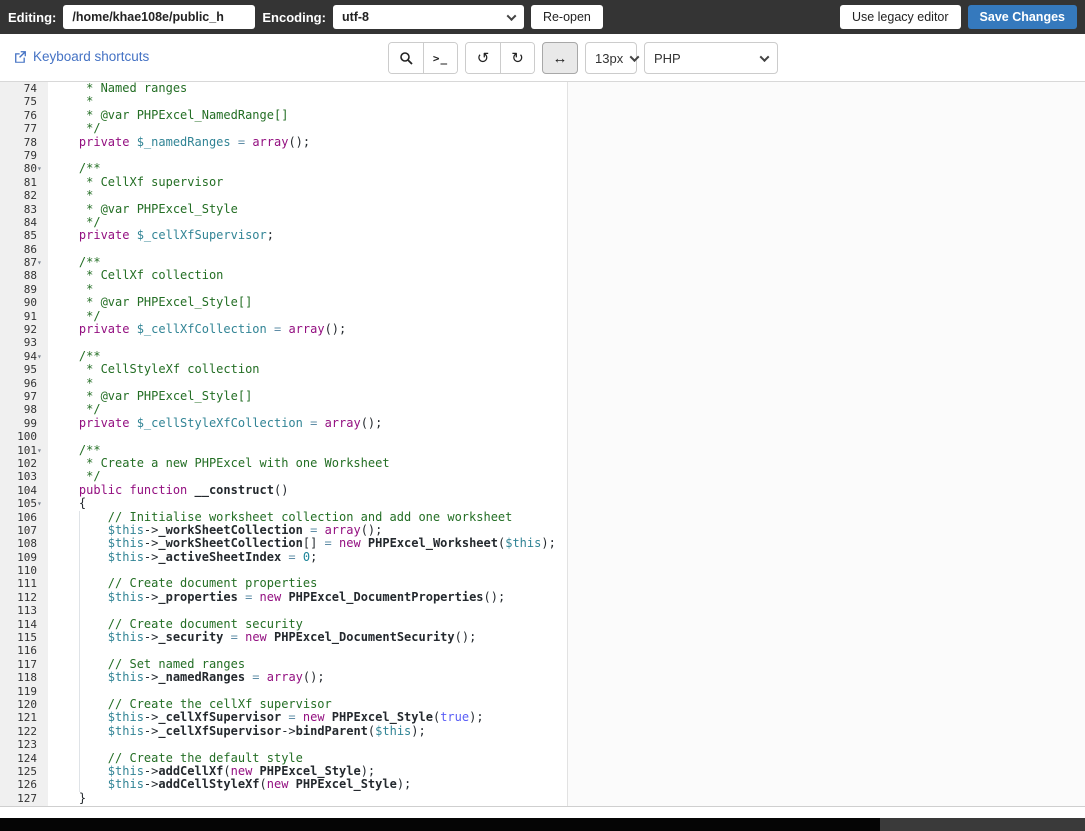 This screenshot has width=1085, height=831. Describe the element at coordinates (27, 664) in the screenshot. I see `line-number: 117` at that location.